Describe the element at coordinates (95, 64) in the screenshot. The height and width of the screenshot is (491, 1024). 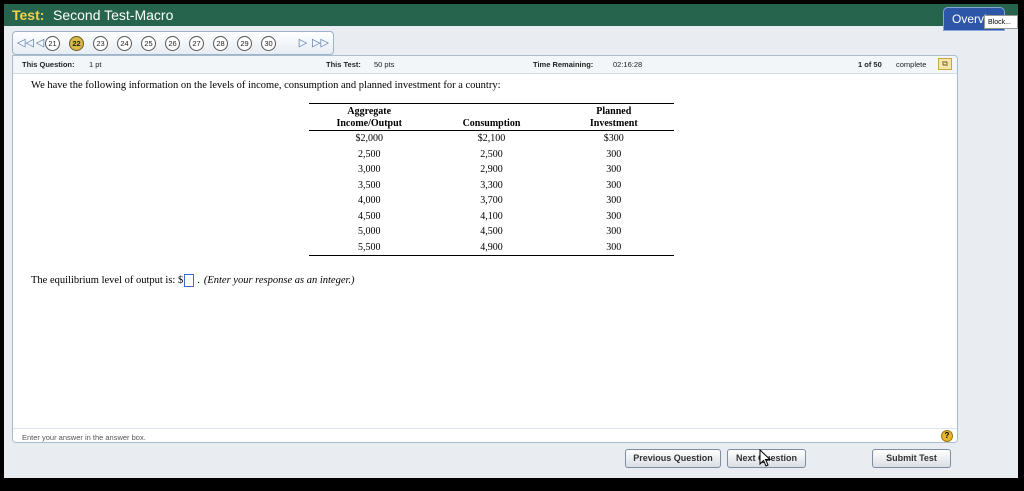
I see `this-question-value: 1 pt` at that location.